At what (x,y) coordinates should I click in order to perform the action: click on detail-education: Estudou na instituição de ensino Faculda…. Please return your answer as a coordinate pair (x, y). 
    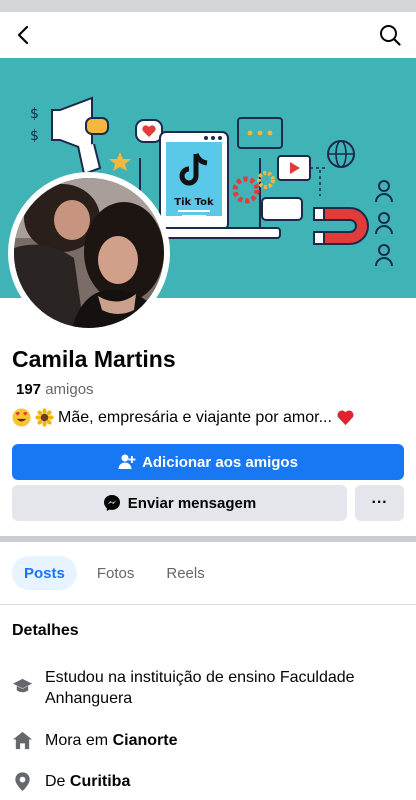
    Looking at the image, I should click on (203, 688).